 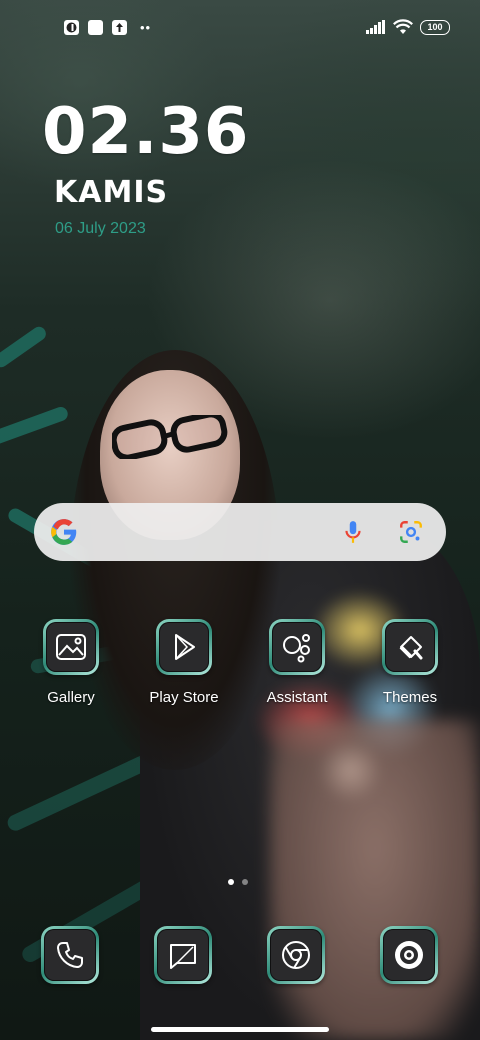 What do you see at coordinates (375, 27) in the screenshot?
I see `signal-icon` at bounding box center [375, 27].